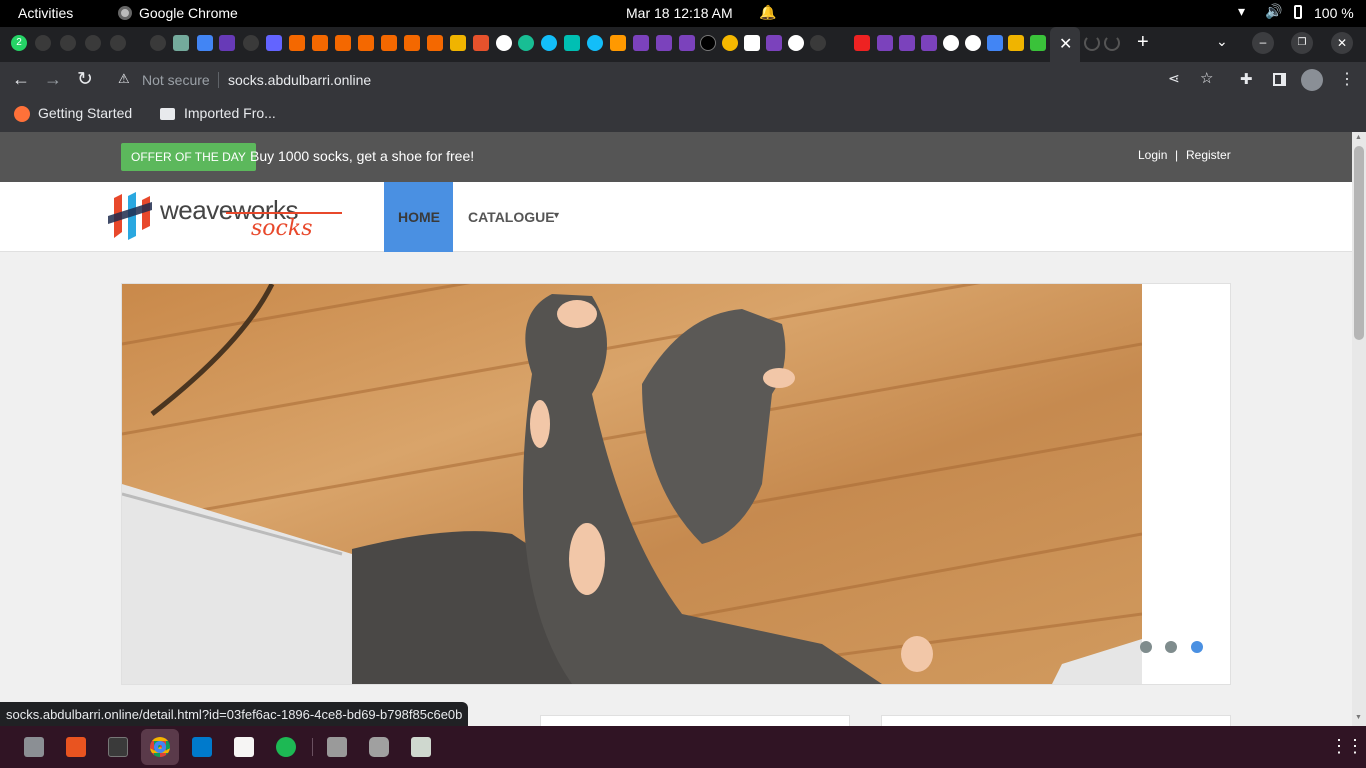  Describe the element at coordinates (202, 747) in the screenshot. I see `vscode-icon` at that location.